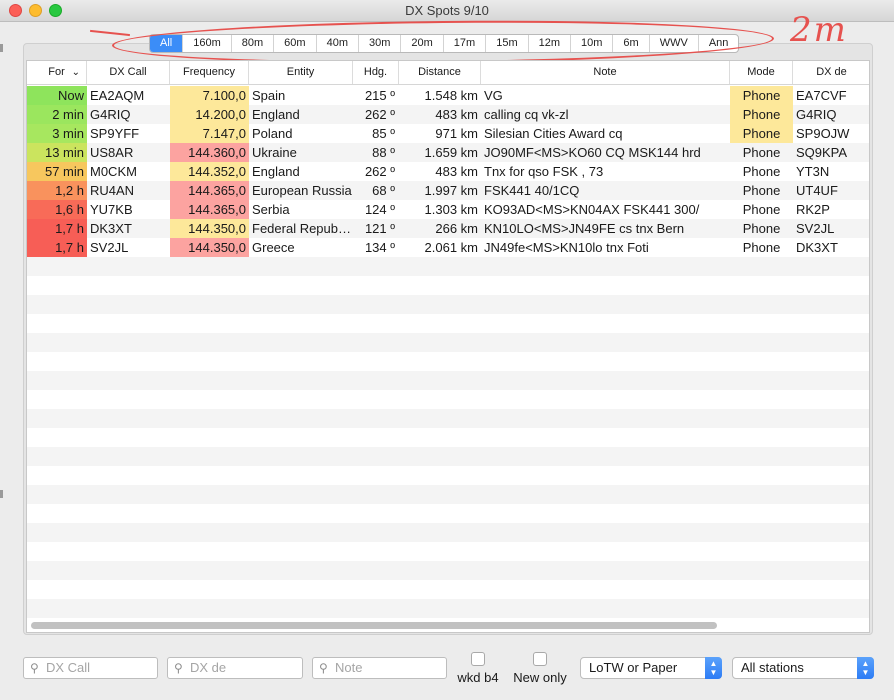  What do you see at coordinates (57, 247) in the screenshot?
I see `cell-for: 1,7 h` at bounding box center [57, 247].